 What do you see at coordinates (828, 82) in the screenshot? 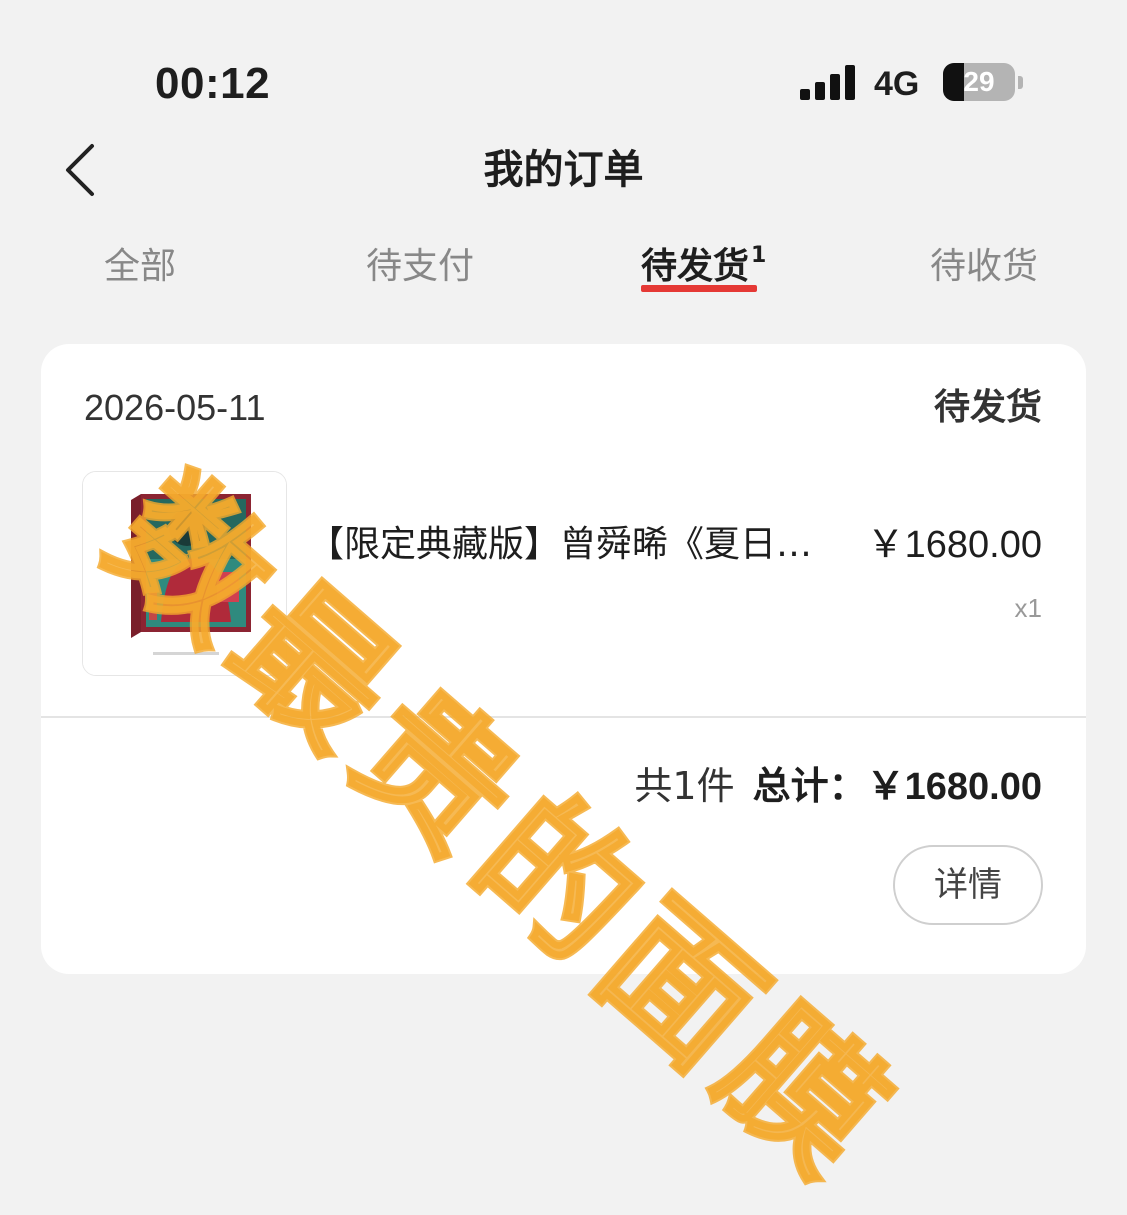
I see `signal-strength-icon` at bounding box center [828, 82].